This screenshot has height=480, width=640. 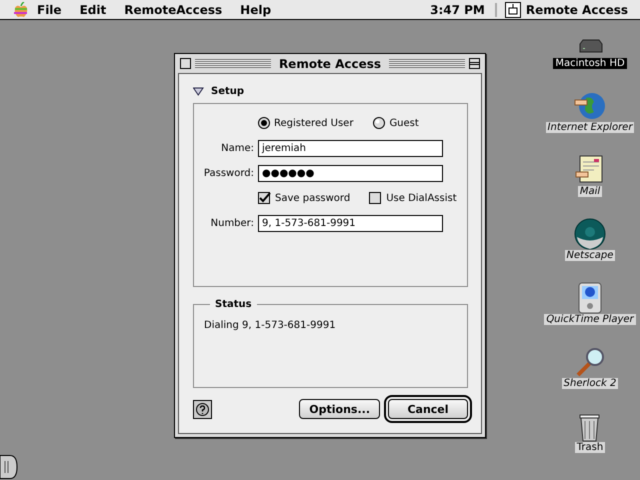 What do you see at coordinates (404, 123) in the screenshot?
I see `radio-label: Guest` at bounding box center [404, 123].